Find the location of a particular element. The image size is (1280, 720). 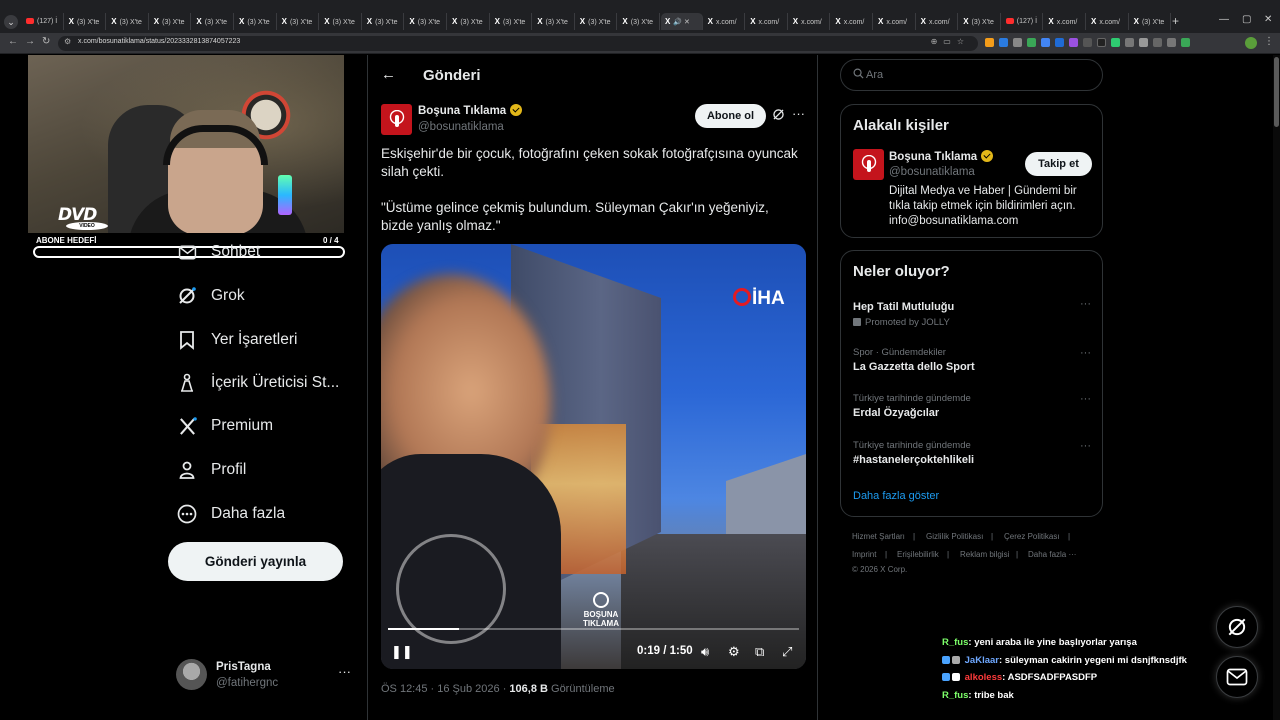

video-progress-bar is located at coordinates (593, 629).